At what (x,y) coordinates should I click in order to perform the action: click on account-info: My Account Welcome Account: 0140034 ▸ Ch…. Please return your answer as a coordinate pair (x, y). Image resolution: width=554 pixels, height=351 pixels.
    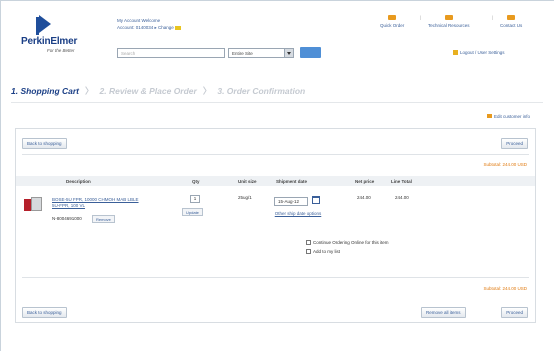
    Looking at the image, I should click on (149, 24).